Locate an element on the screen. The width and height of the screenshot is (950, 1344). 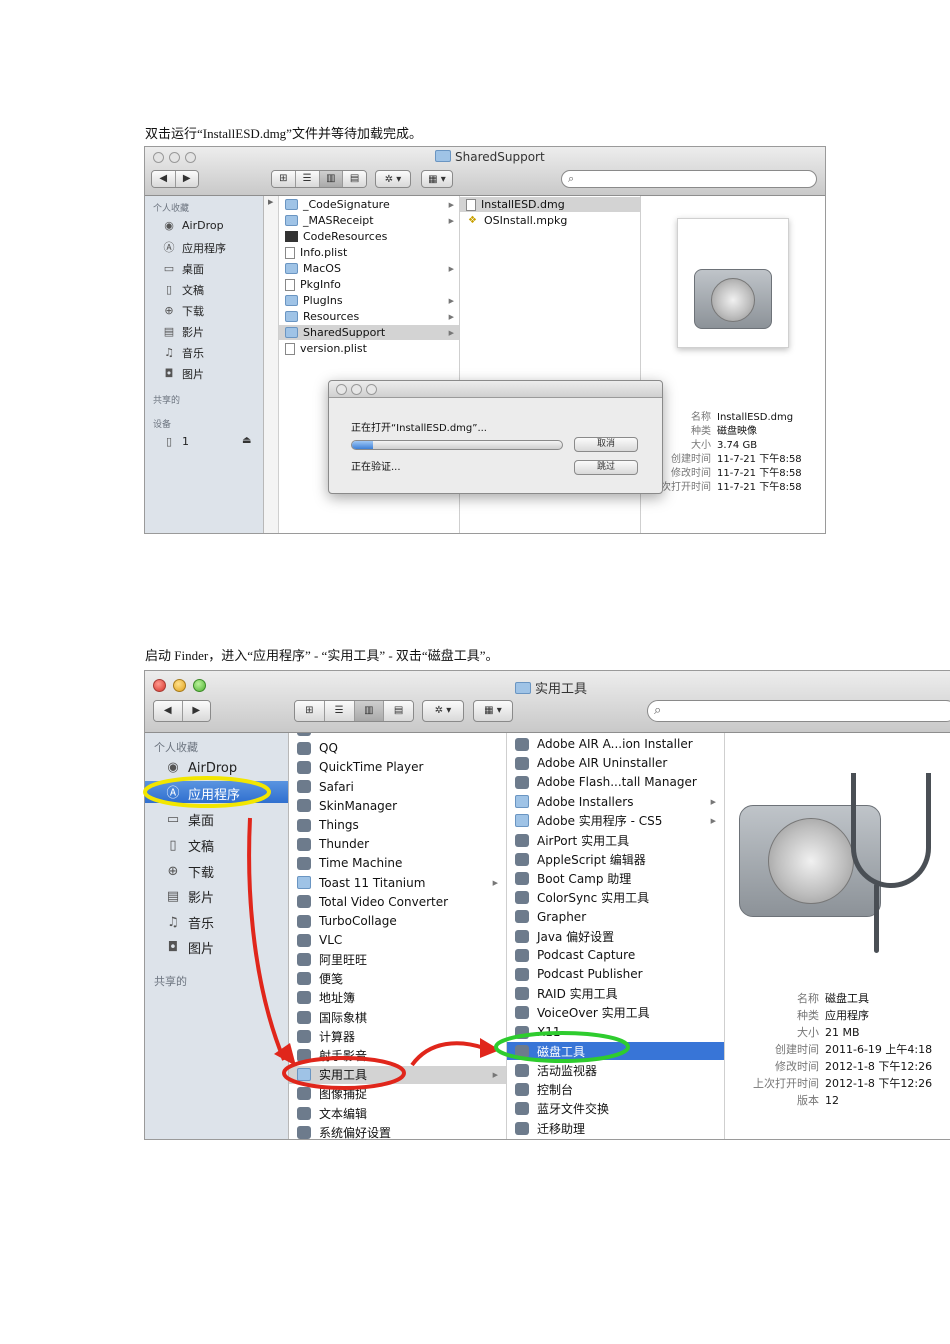
list-item: 便笺 is located at coordinates (397, 979).